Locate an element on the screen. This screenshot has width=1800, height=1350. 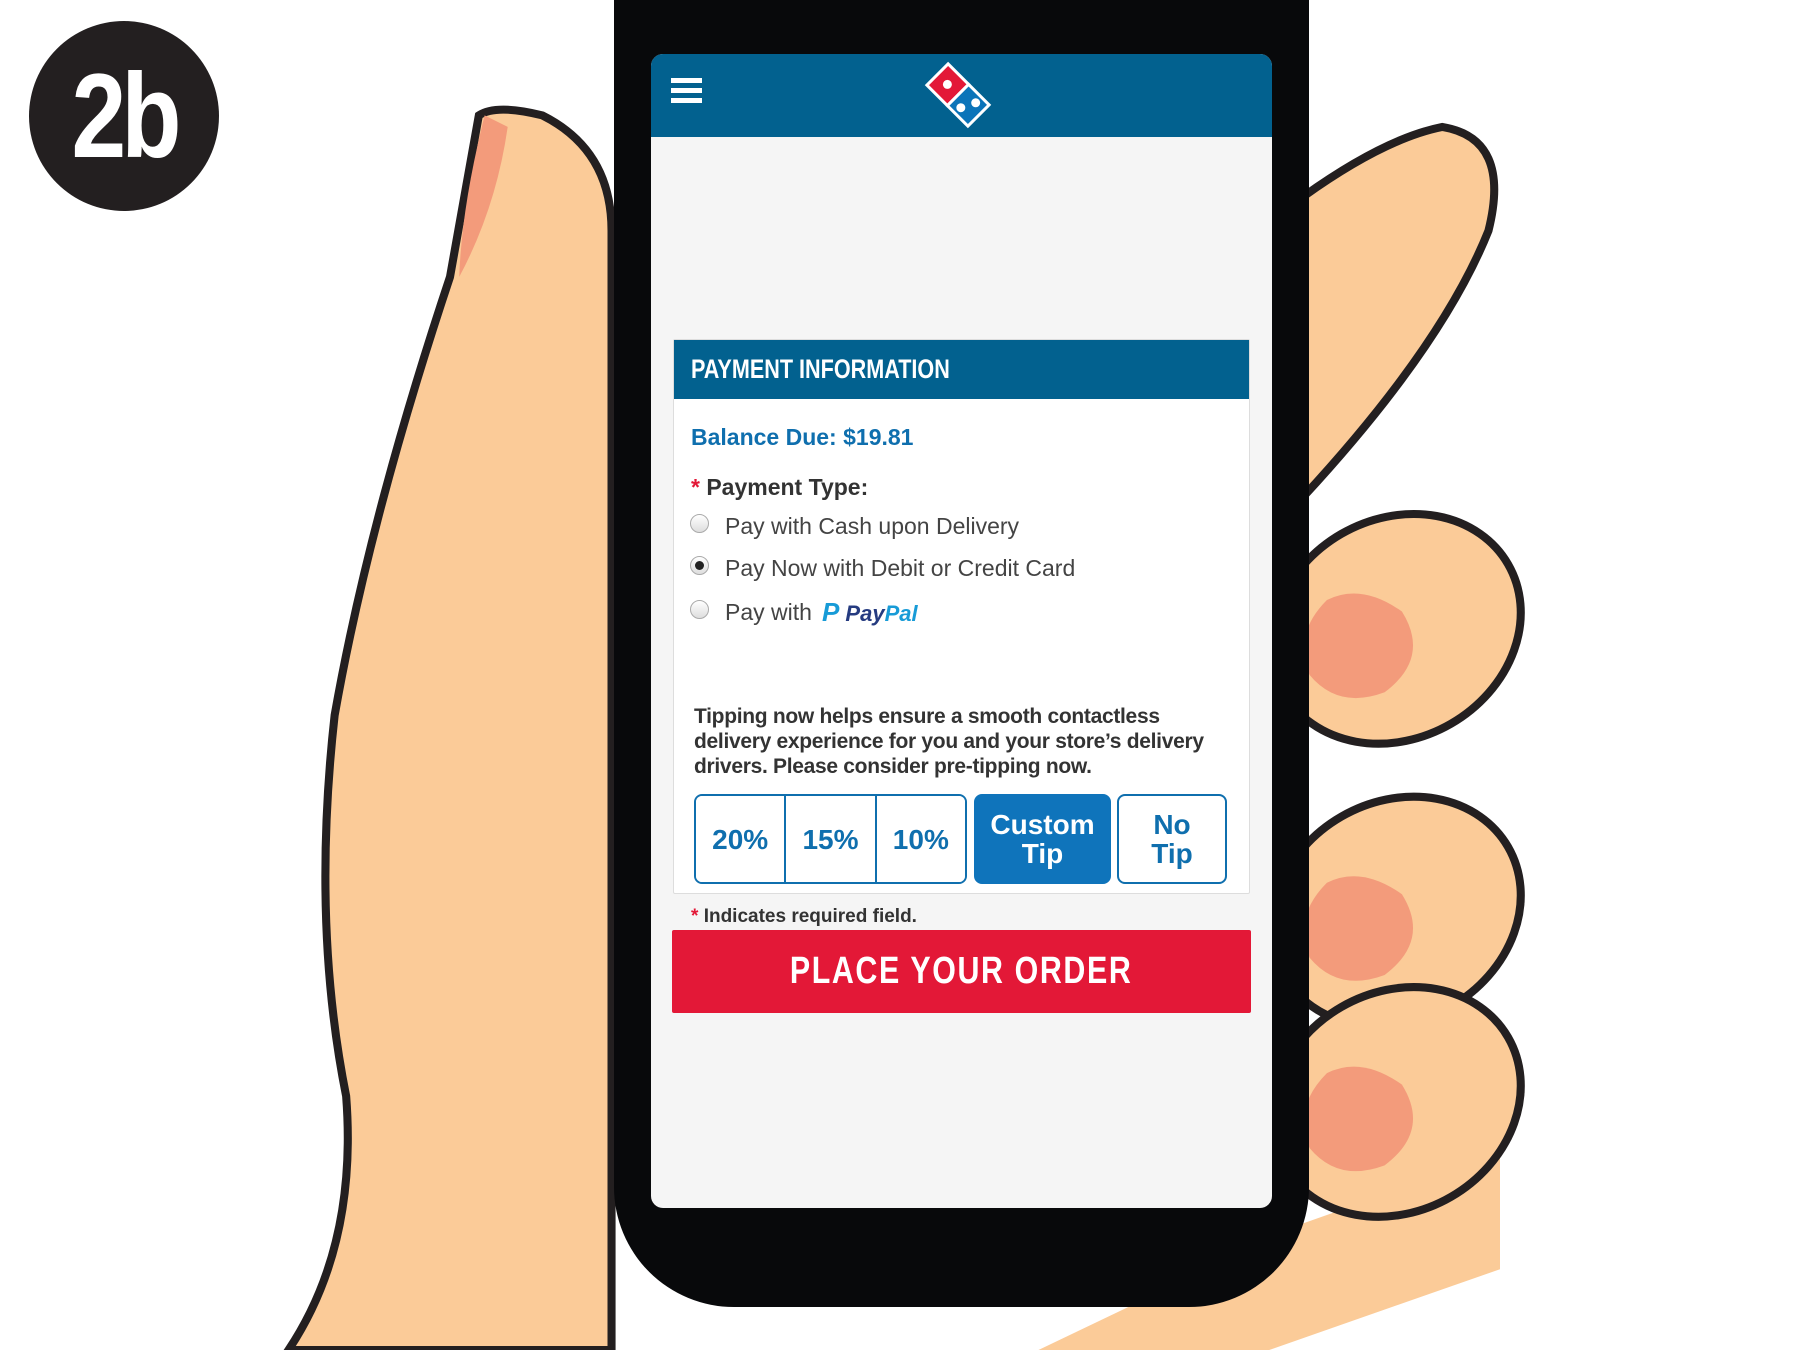
panel-title: PAYMENT INFORMATION is located at coordinates (961, 369).